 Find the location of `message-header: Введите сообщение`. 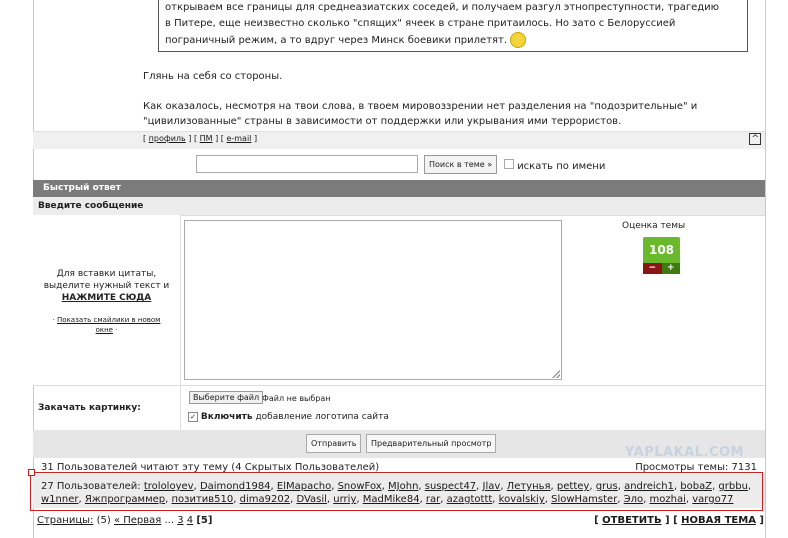

message-header: Введите сообщение is located at coordinates (399, 206).